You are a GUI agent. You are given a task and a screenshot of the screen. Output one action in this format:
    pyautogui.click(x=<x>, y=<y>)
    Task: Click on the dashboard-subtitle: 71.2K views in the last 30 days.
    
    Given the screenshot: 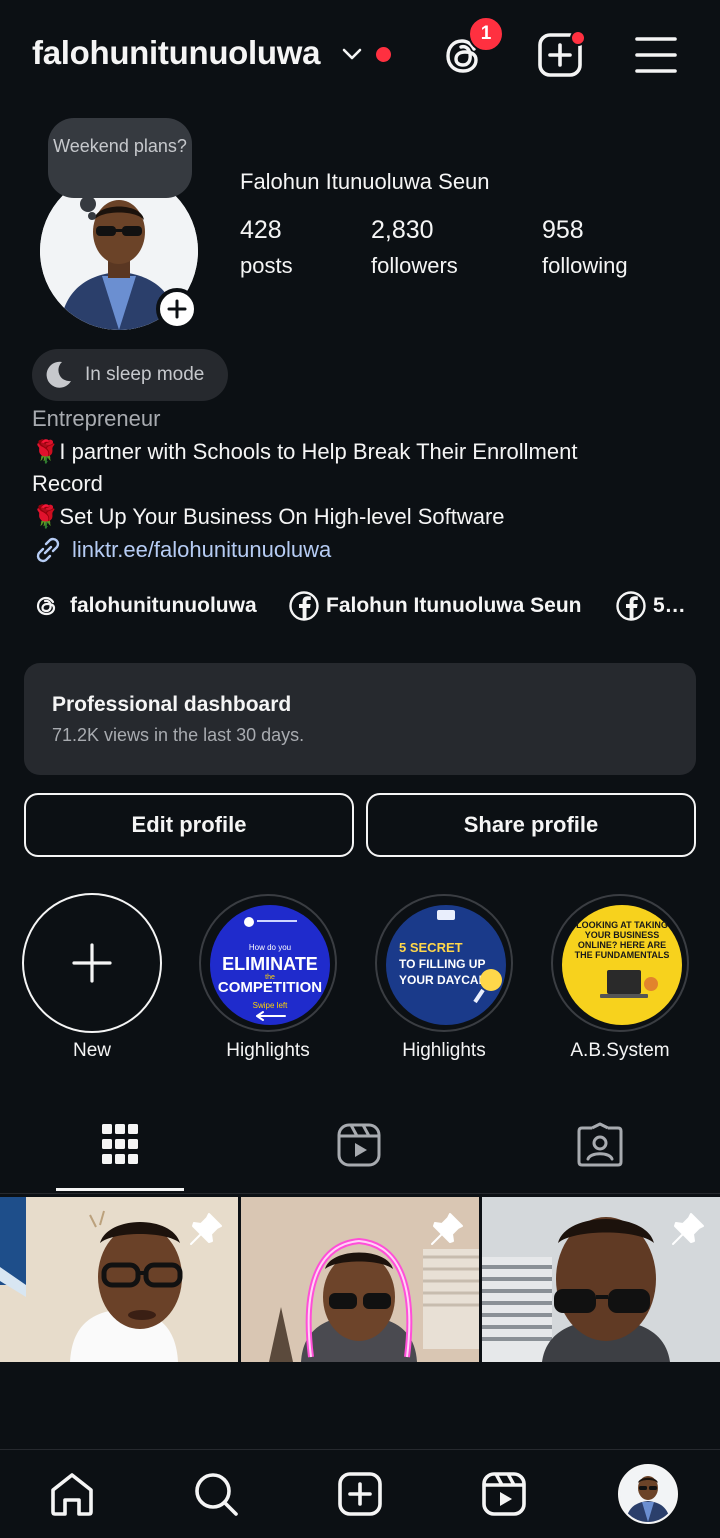 What is the action you would take?
    pyautogui.click(x=178, y=735)
    